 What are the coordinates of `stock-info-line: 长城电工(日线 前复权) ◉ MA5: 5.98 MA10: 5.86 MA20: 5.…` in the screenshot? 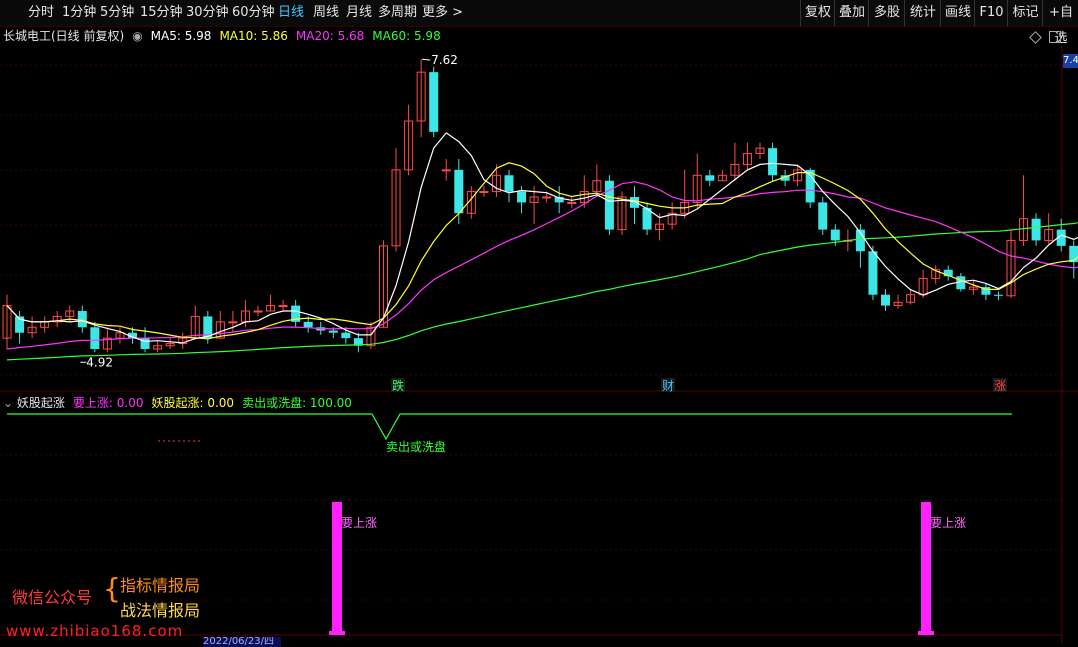 It's located at (224, 36).